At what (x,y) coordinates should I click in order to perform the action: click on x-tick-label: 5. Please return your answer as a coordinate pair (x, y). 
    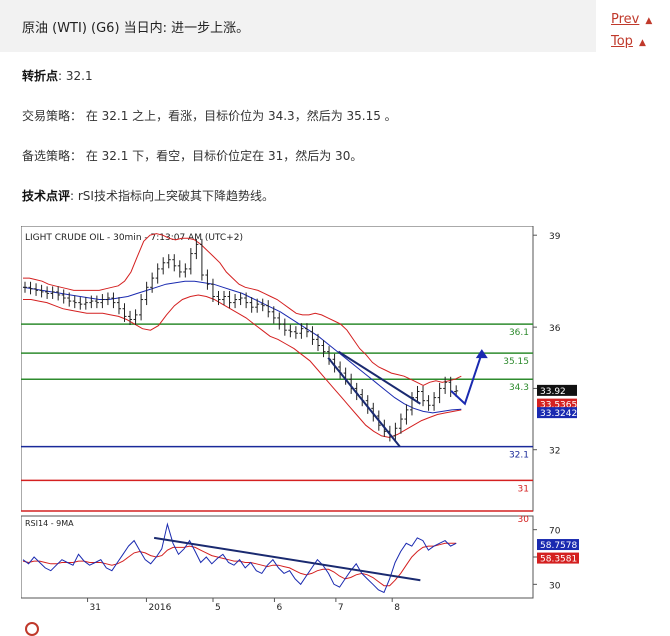
    Looking at the image, I should click on (218, 608).